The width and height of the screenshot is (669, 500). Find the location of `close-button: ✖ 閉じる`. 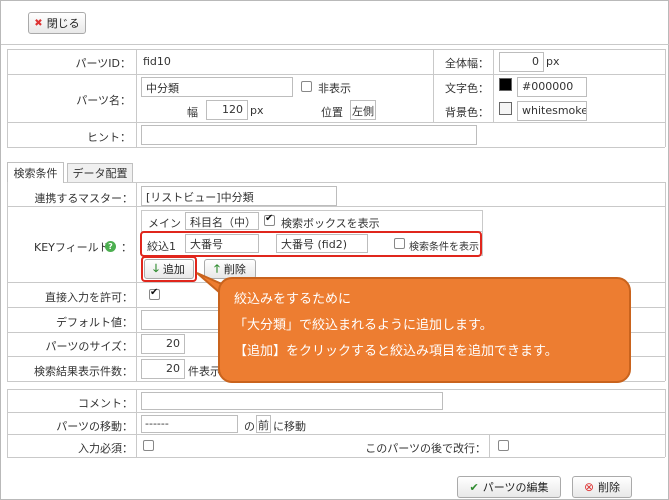

close-button: ✖ 閉じる is located at coordinates (57, 23).